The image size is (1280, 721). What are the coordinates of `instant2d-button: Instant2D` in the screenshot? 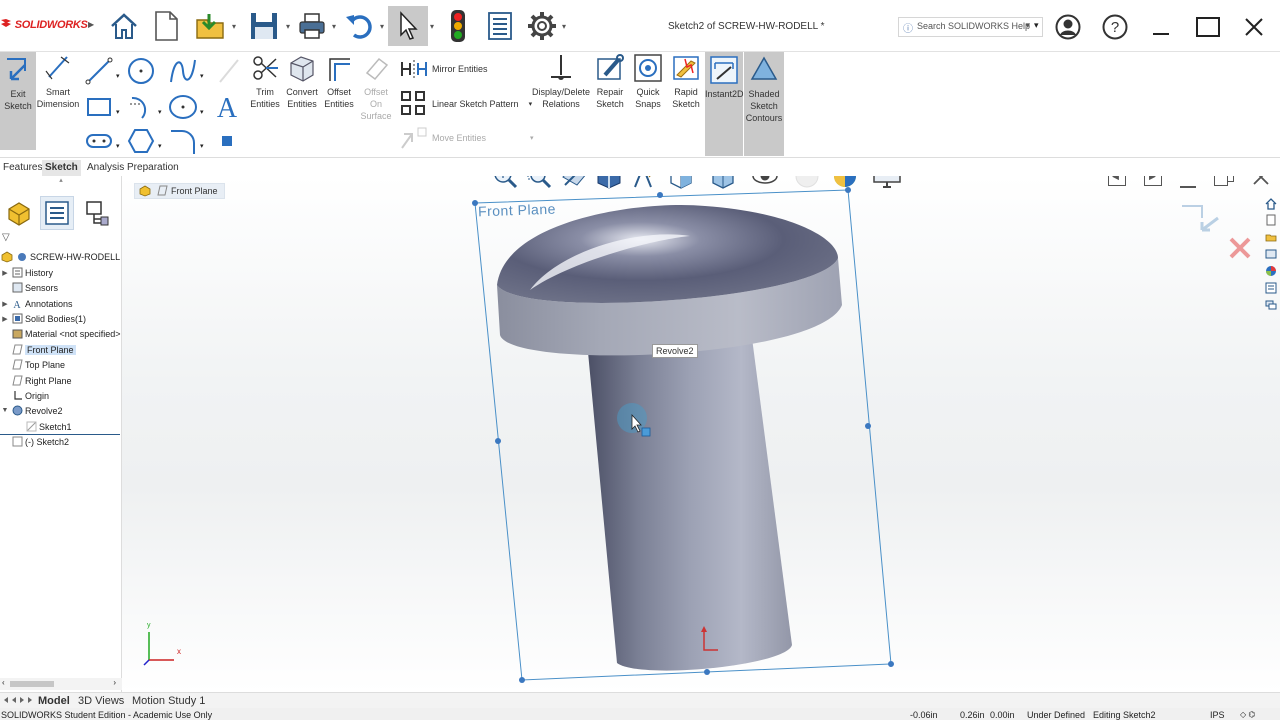 It's located at (724, 104).